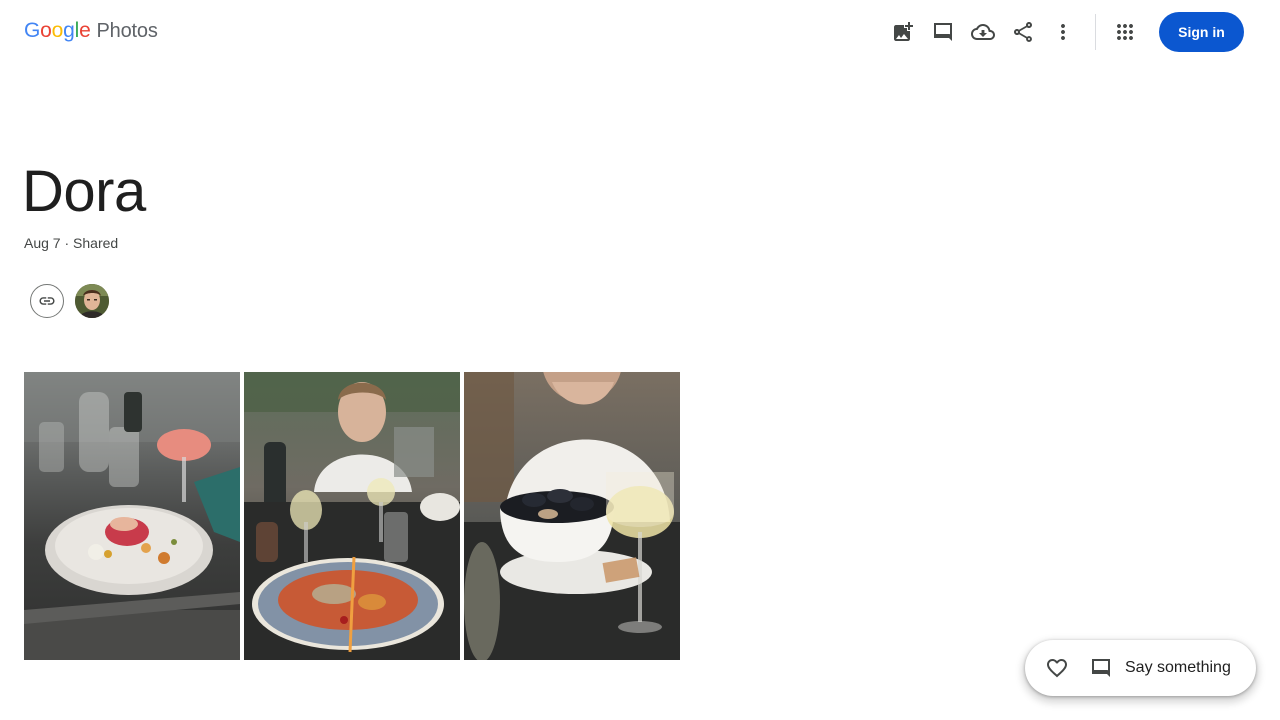 The height and width of the screenshot is (720, 1280). I want to click on heart-outline-icon, so click(1057, 668).